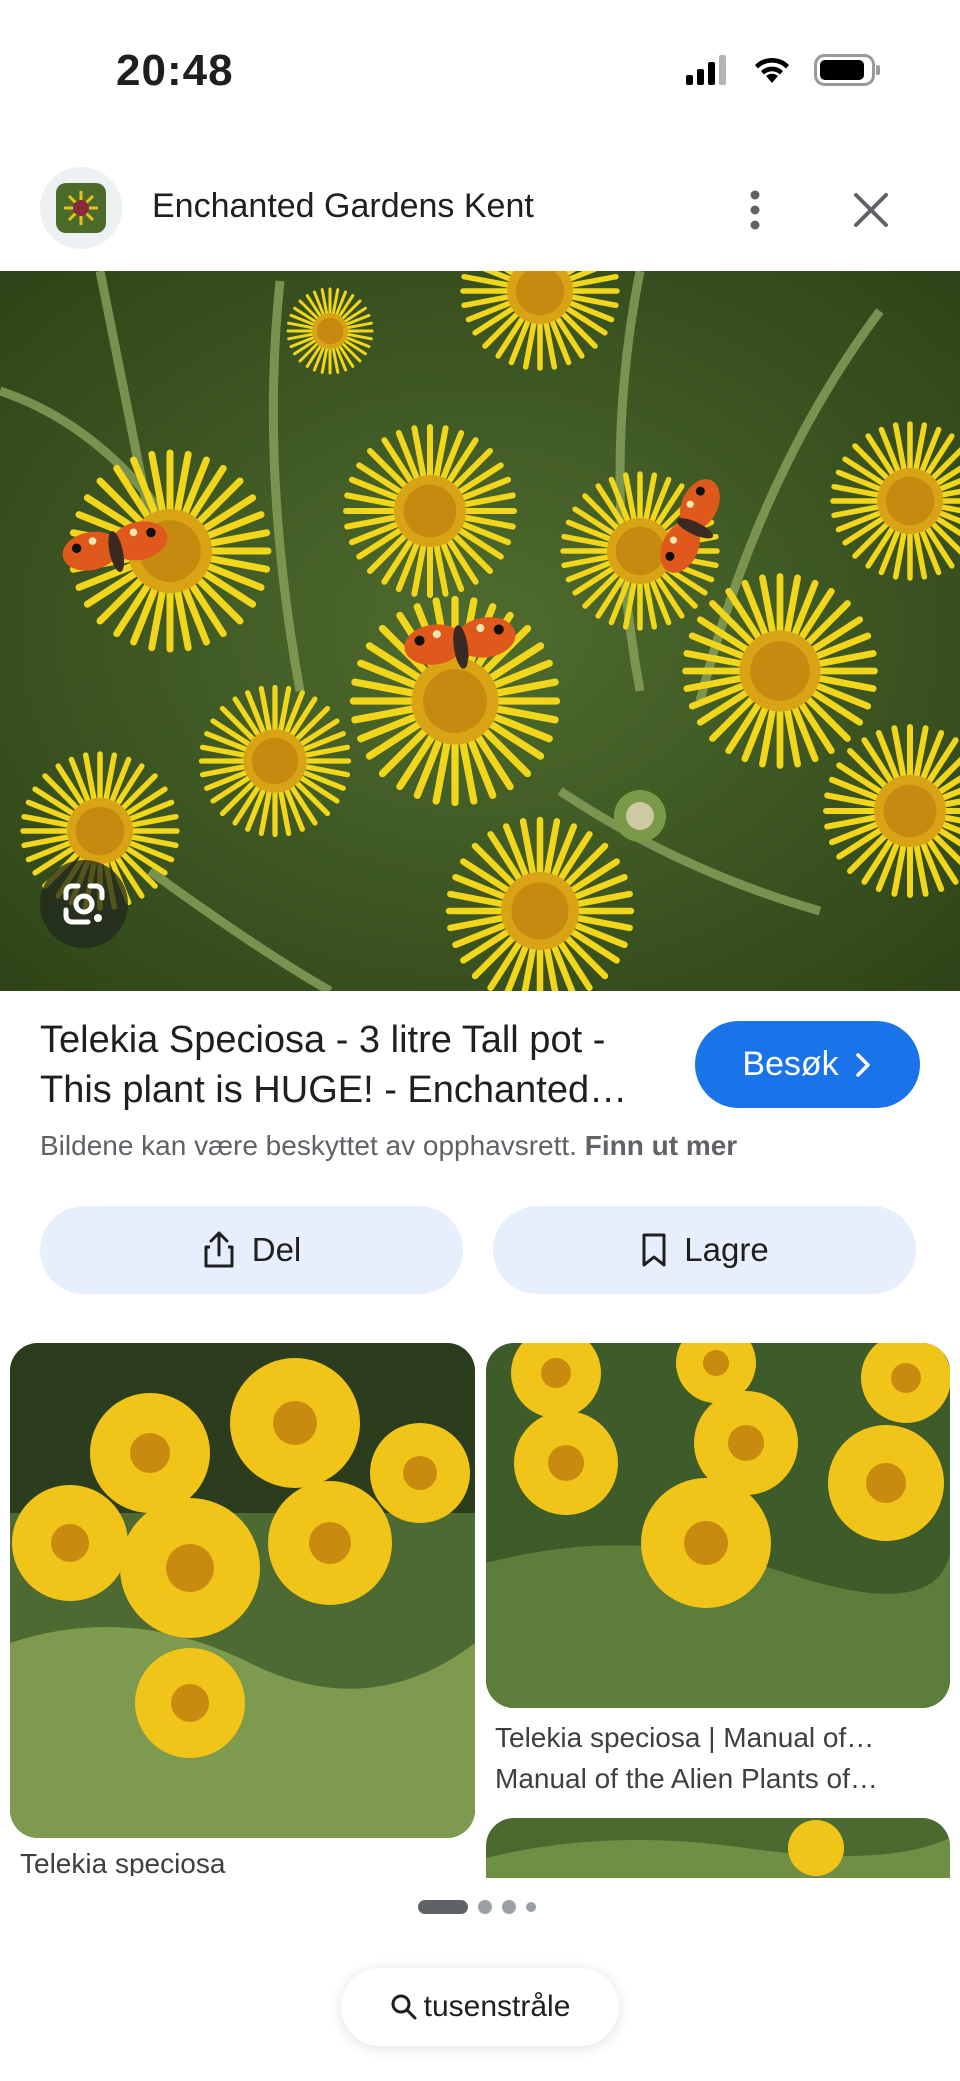  I want to click on visual-search-button, so click(84, 904).